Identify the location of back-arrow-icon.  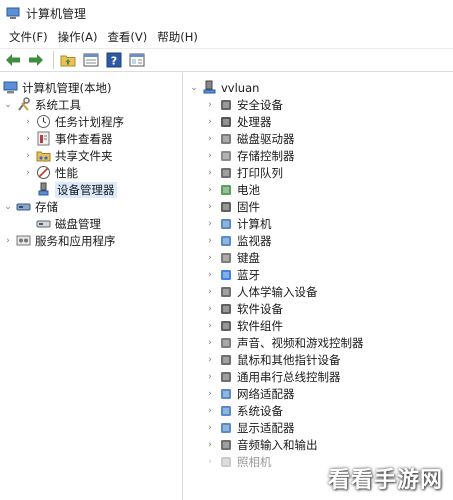
(13, 60).